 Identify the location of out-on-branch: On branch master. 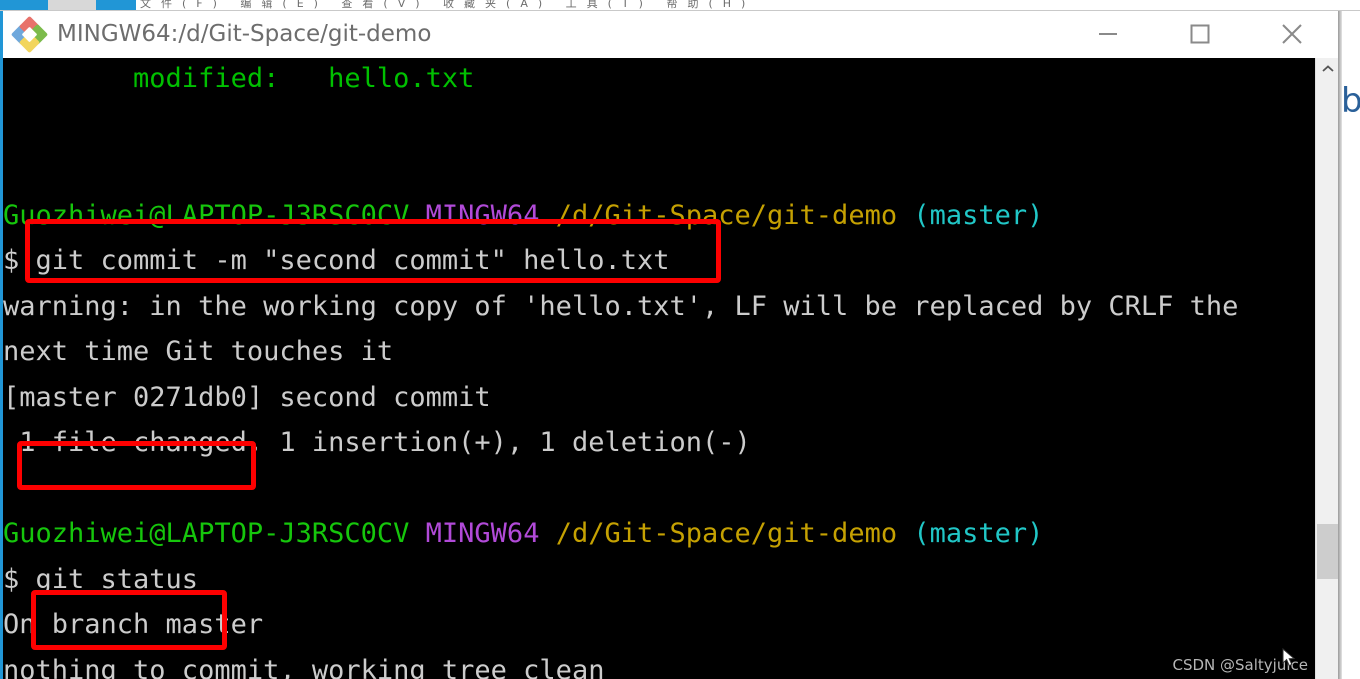
(620, 625).